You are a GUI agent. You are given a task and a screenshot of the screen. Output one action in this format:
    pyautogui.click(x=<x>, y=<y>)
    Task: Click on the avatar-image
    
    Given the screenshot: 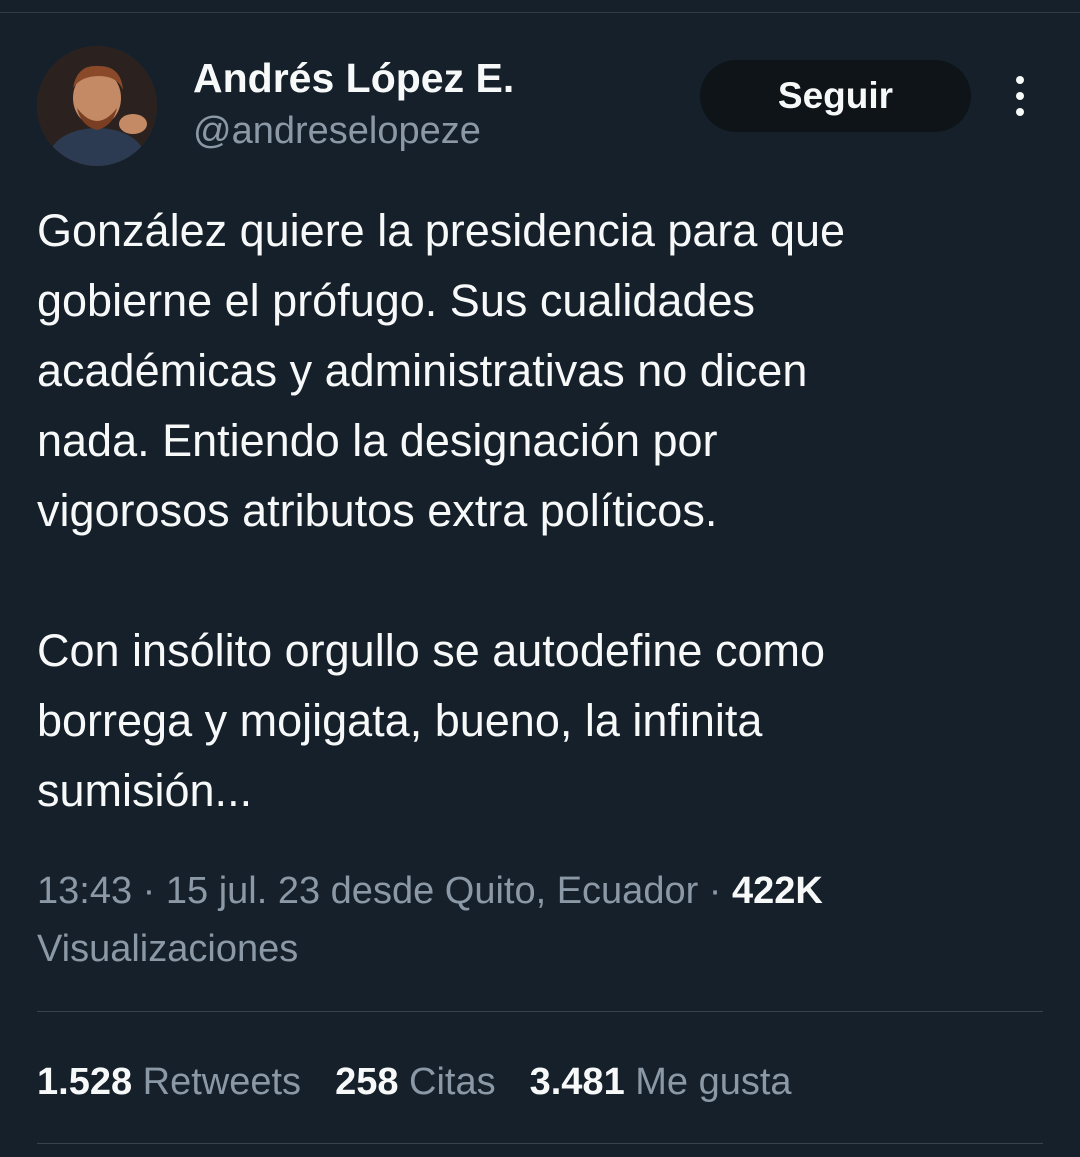 What is the action you would take?
    pyautogui.click(x=97, y=106)
    